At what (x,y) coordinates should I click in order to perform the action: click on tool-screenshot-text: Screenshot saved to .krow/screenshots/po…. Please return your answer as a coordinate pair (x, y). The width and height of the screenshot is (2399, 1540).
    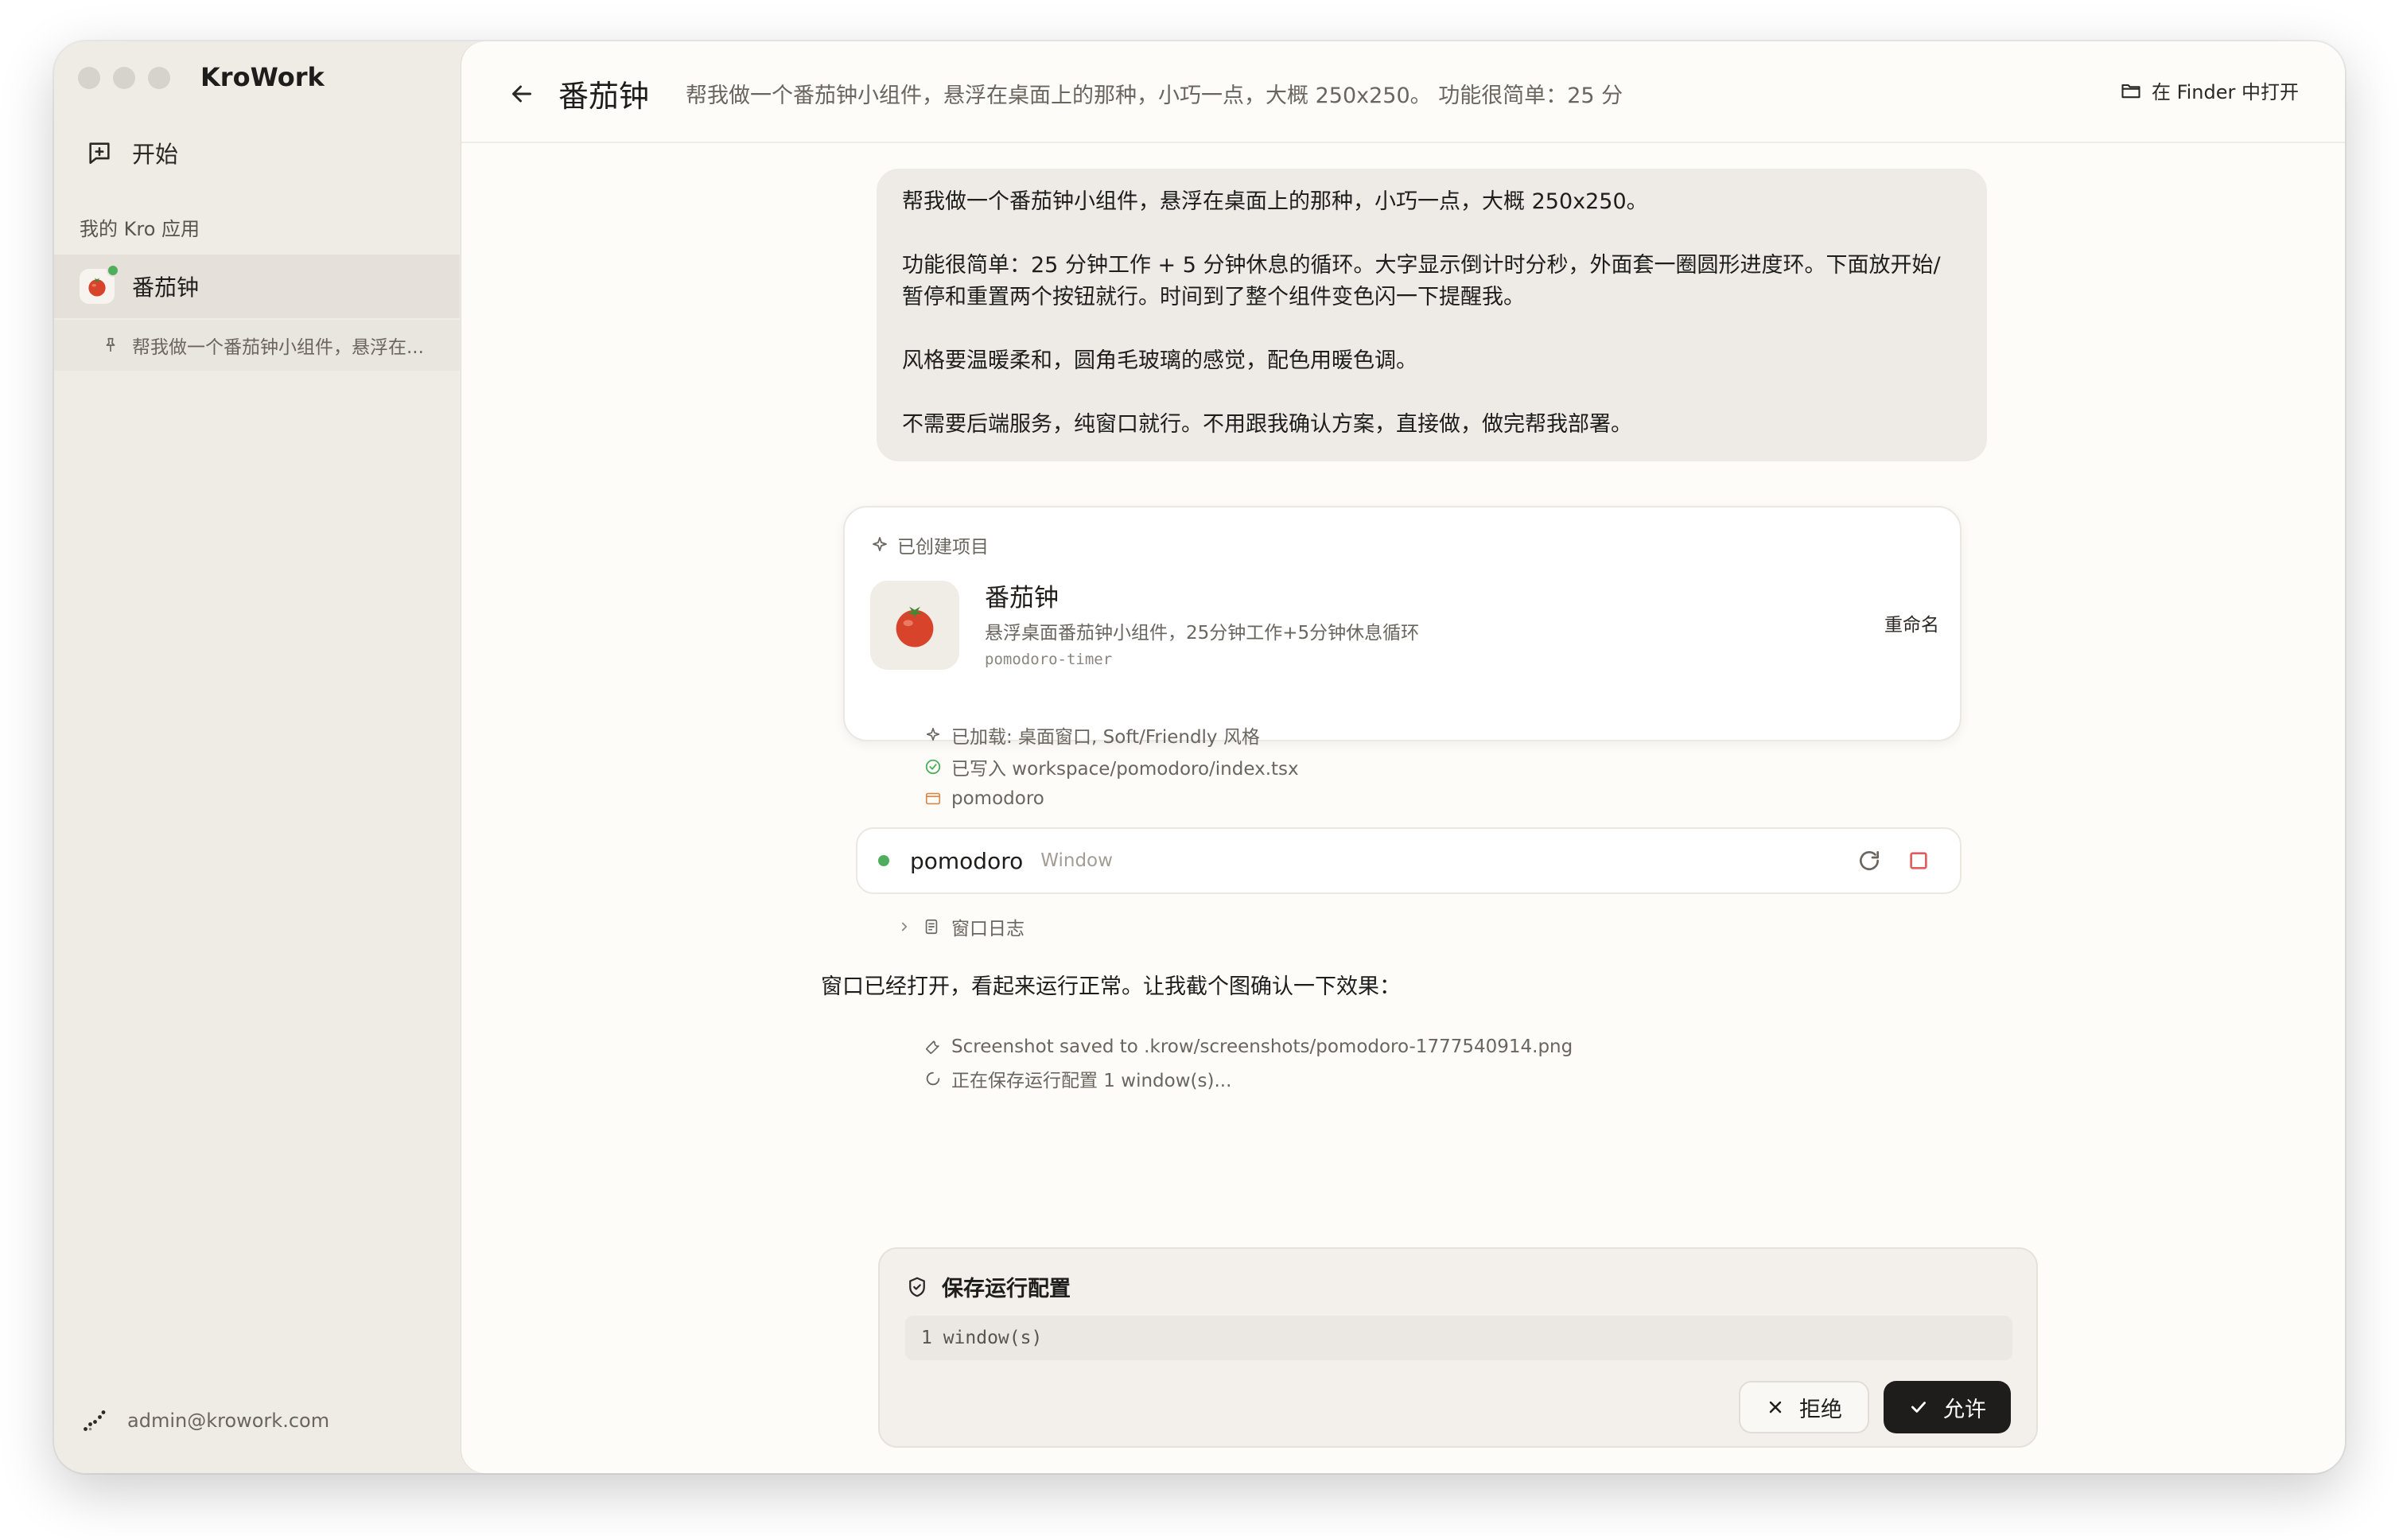
    Looking at the image, I should click on (1262, 1046).